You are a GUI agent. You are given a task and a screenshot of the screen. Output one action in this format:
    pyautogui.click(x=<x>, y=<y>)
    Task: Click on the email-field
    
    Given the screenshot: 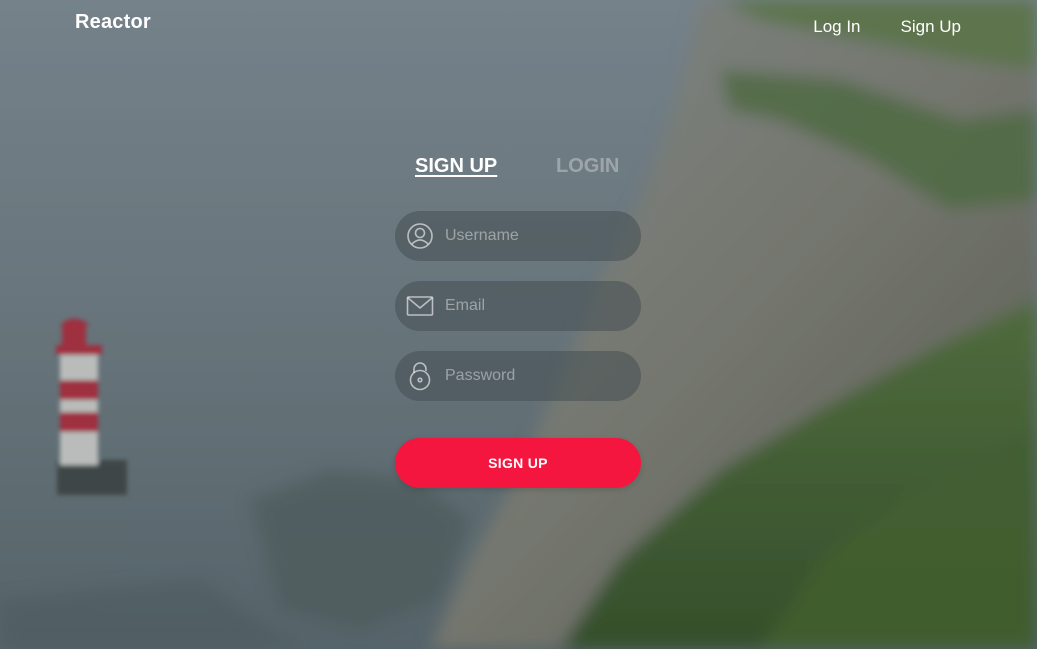 What is the action you would take?
    pyautogui.click(x=518, y=306)
    